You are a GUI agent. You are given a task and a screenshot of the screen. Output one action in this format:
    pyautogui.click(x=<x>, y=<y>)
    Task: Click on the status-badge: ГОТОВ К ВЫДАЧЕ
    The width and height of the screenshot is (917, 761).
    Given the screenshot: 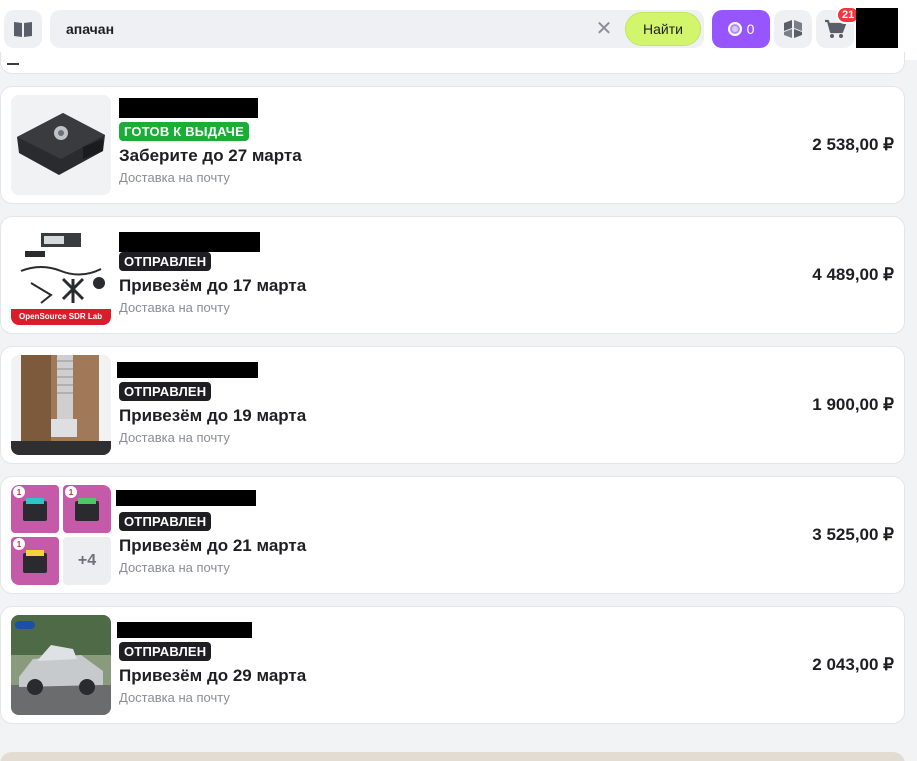 What is the action you would take?
    pyautogui.click(x=184, y=131)
    